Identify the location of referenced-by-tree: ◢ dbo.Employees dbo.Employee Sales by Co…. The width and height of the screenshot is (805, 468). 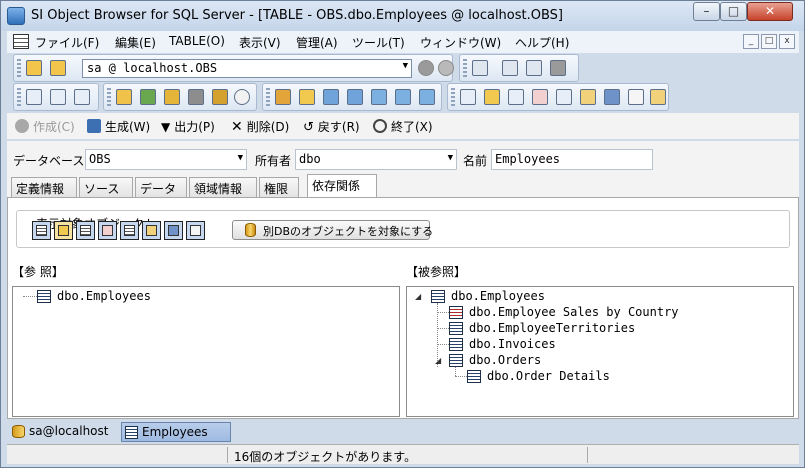
(600, 351).